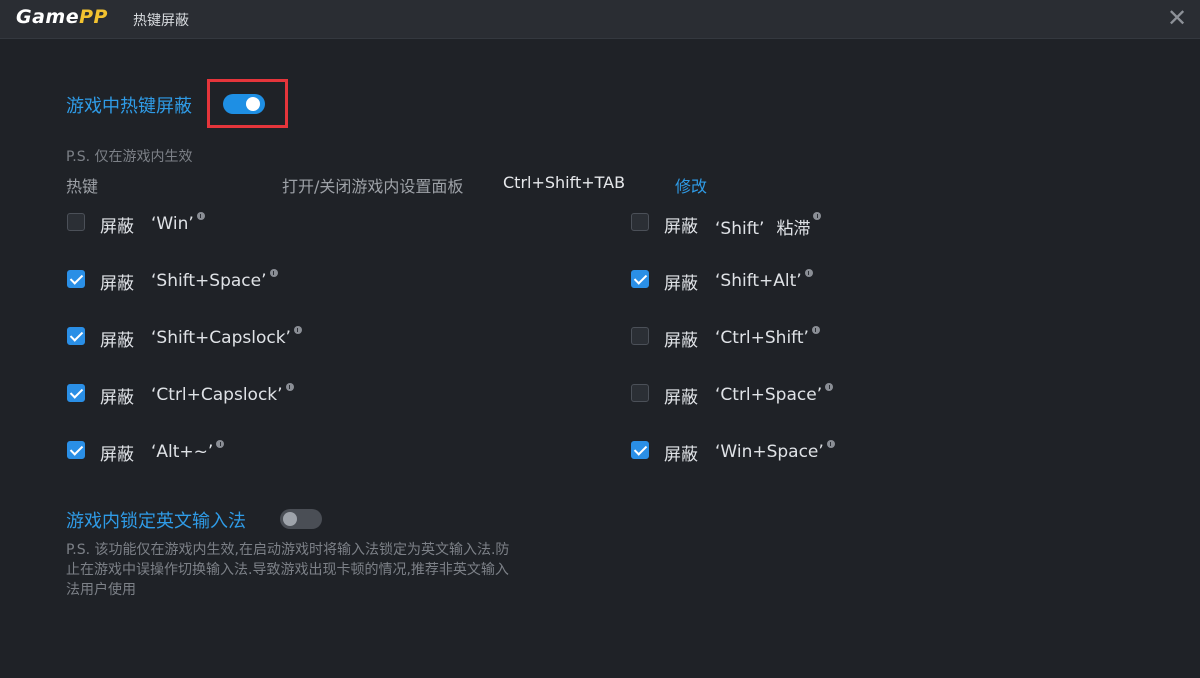 The image size is (1200, 678). Describe the element at coordinates (129, 106) in the screenshot. I see `hotkey-block-title: 游戏中热键屏蔽` at that location.